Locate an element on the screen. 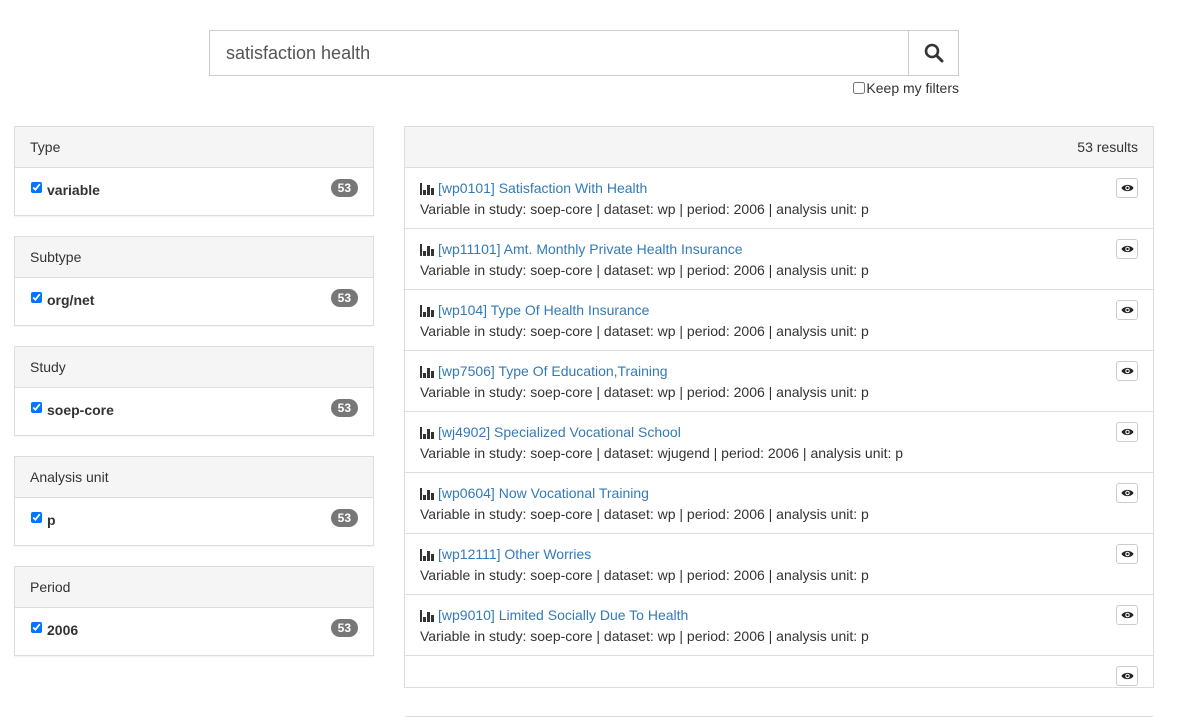 The height and width of the screenshot is (717, 1178). result-title-row: [wp0604] Now Vocational Training is located at coordinates (534, 493).